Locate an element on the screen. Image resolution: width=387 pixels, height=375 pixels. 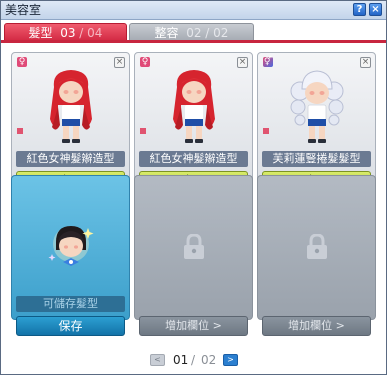
tab-underline is located at coordinates (193, 41).